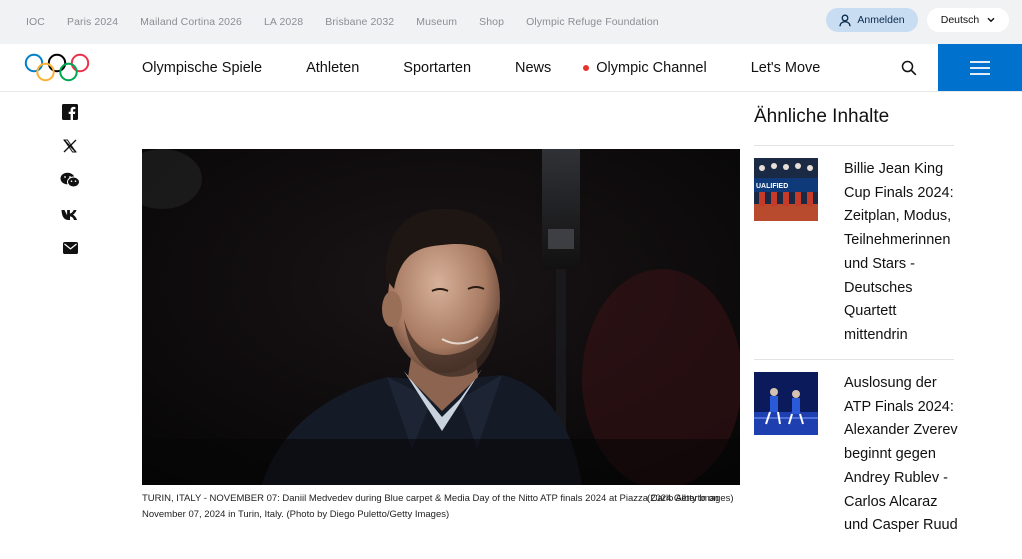 The width and height of the screenshot is (1022, 559). Describe the element at coordinates (991, 20) in the screenshot. I see `chevron-down-icon` at that location.